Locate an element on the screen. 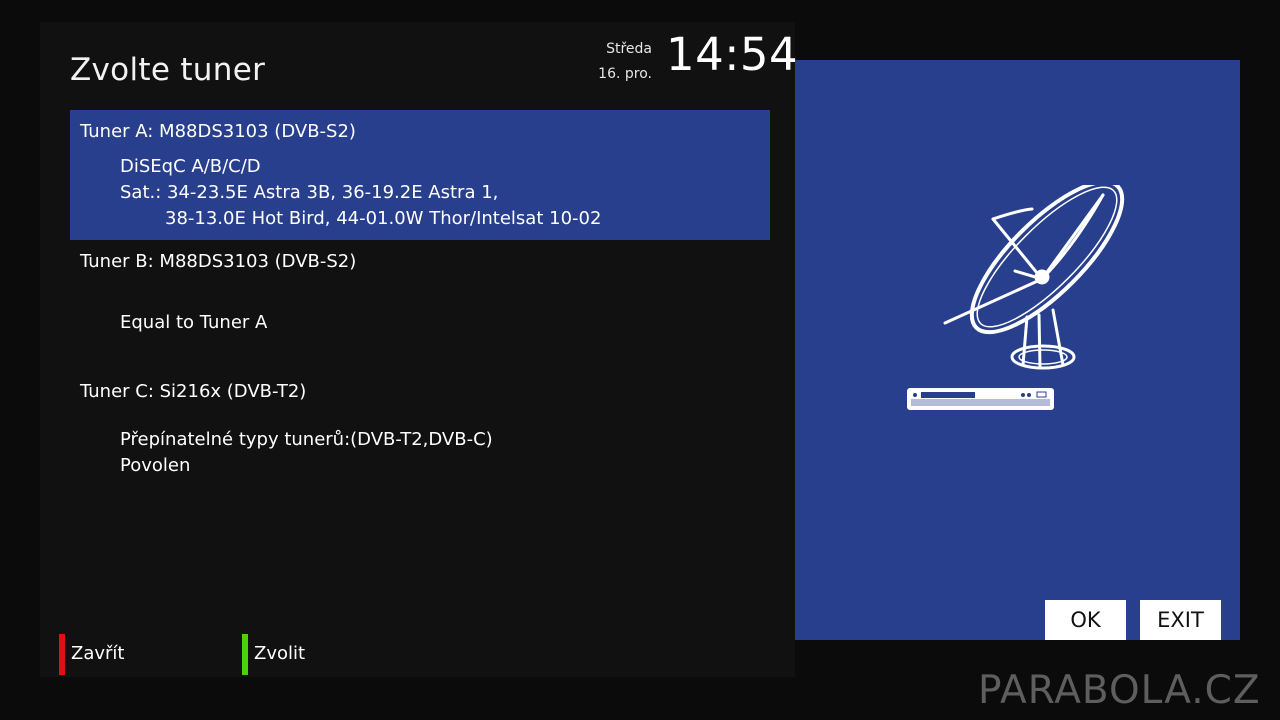 Image resolution: width=1280 pixels, height=720 pixels. tuner-detail: Povolen is located at coordinates (155, 465).